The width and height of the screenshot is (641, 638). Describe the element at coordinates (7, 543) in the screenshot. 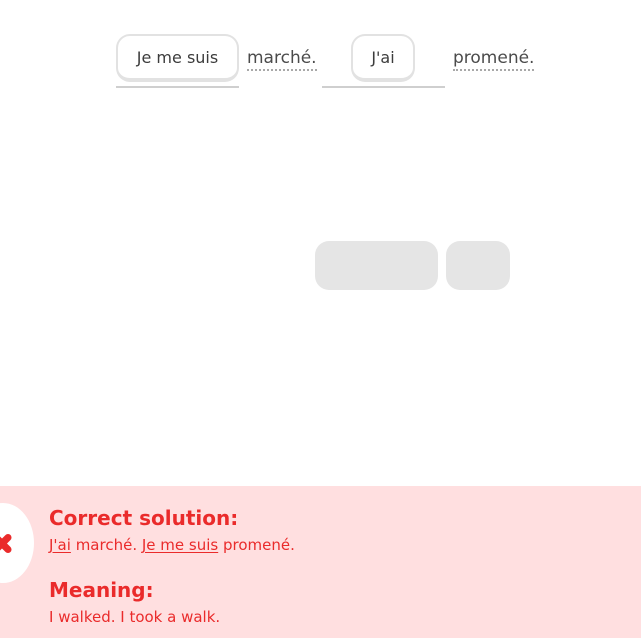

I see `x-icon` at that location.